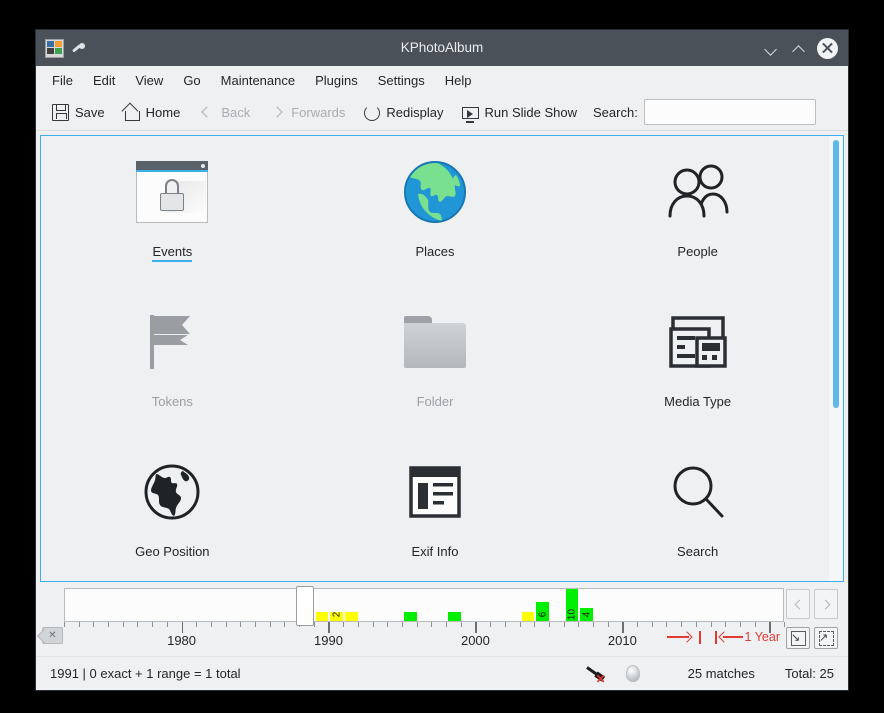 The image size is (884, 713). I want to click on search-label: Search:, so click(615, 112).